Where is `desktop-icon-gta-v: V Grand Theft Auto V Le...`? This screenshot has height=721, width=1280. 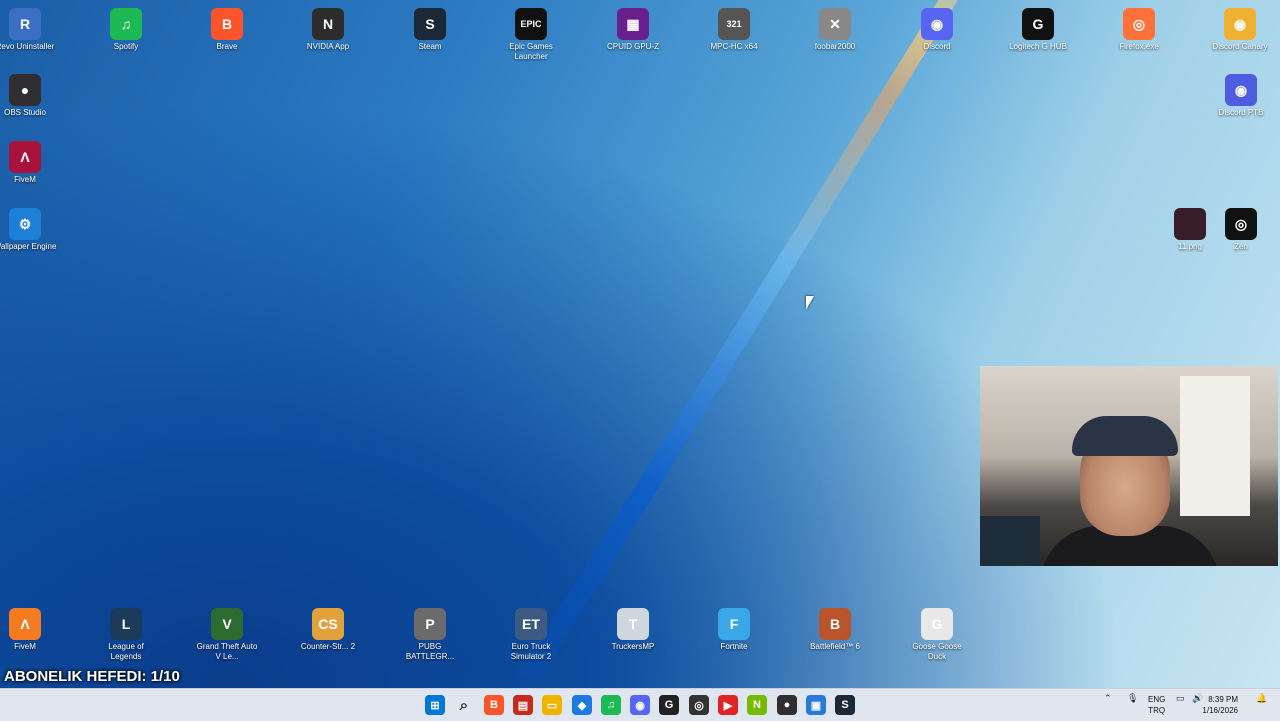 desktop-icon-gta-v: V Grand Theft Auto V Le... is located at coordinates (227, 636).